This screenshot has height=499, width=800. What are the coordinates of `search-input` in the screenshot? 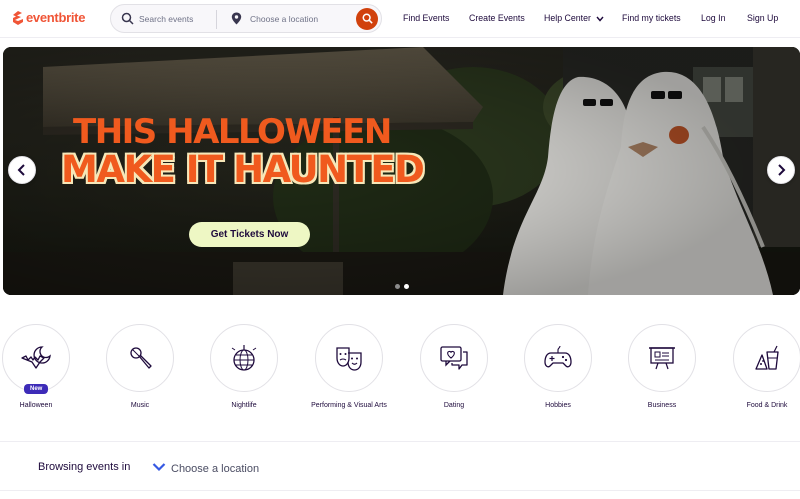 It's located at (178, 19).